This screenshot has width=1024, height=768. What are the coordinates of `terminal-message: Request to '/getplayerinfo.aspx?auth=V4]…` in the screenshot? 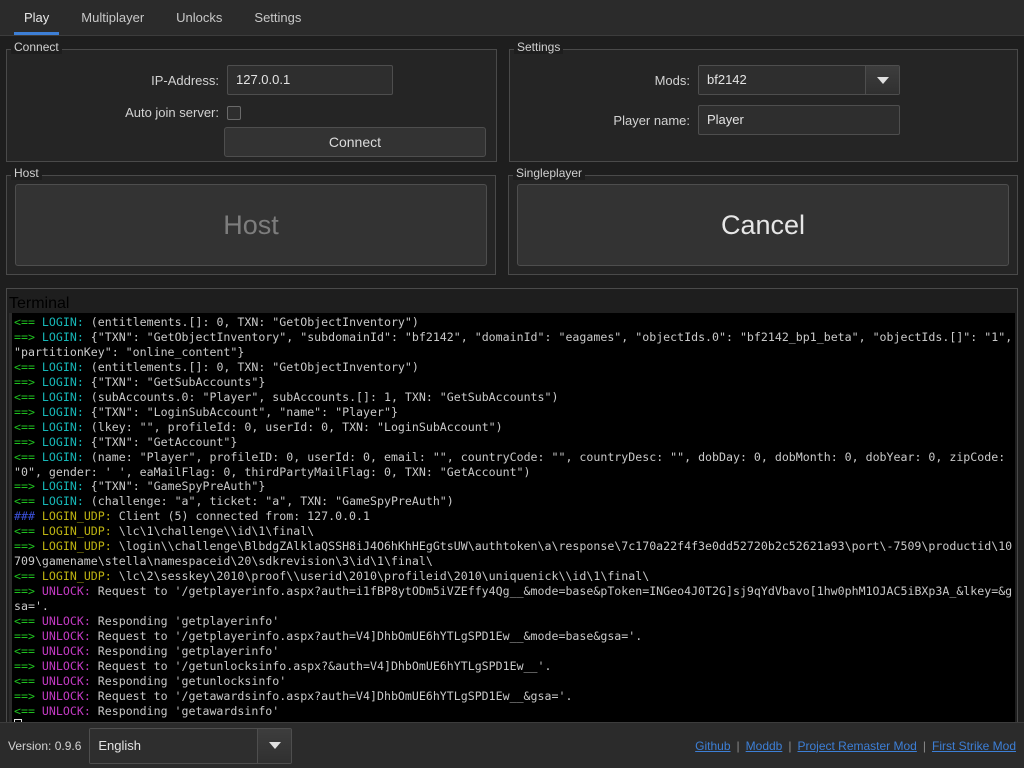 It's located at (366, 636).